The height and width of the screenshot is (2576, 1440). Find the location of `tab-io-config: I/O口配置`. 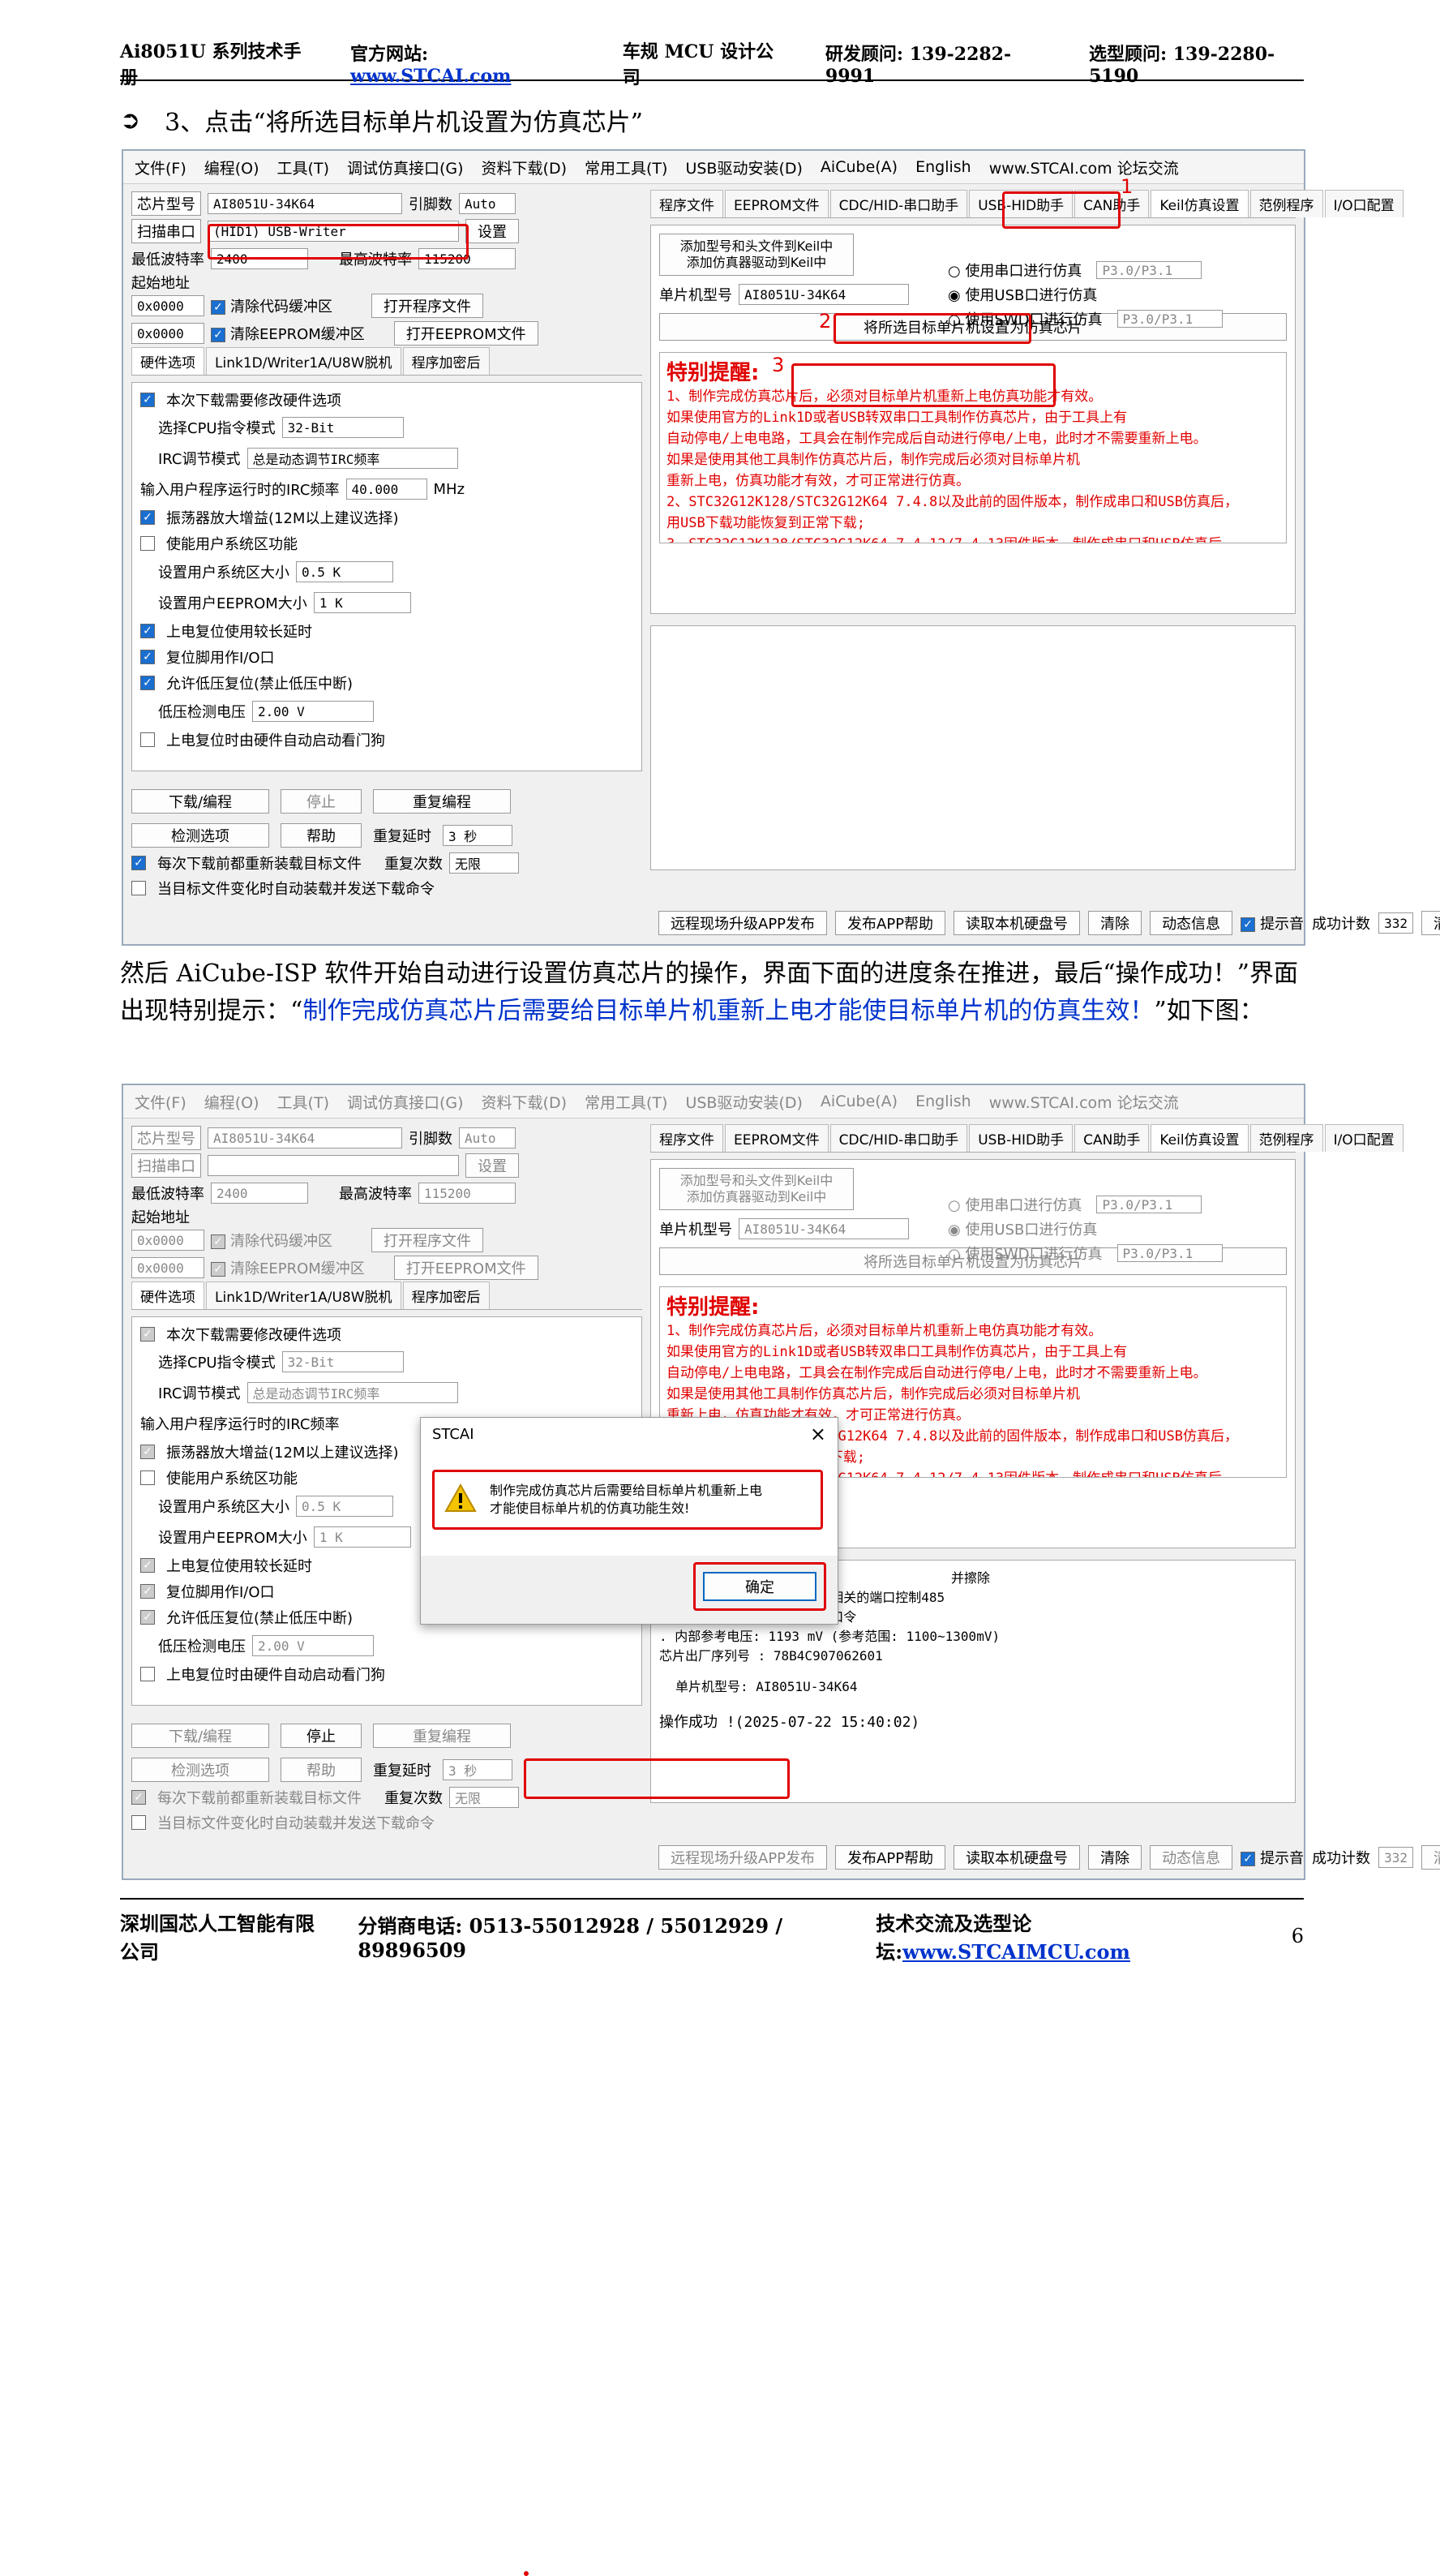

tab-io-config: I/O口配置 is located at coordinates (1364, 203).